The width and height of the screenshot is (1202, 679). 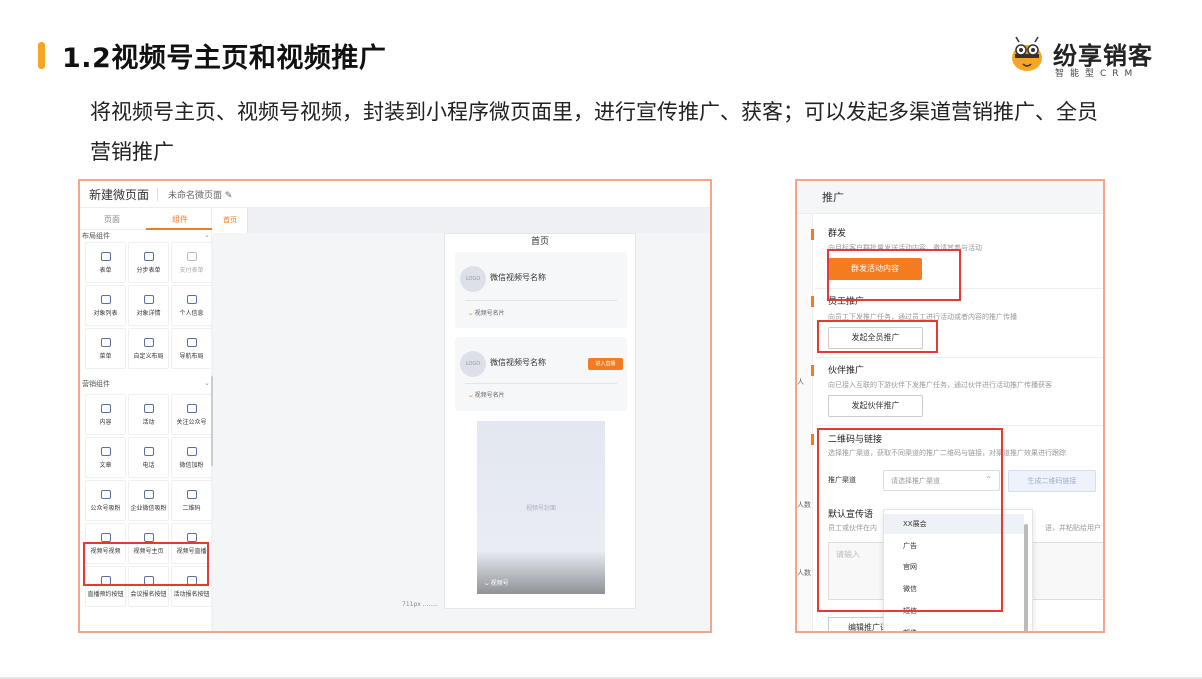 What do you see at coordinates (105, 494) in the screenshot?
I see `user-icon` at bounding box center [105, 494].